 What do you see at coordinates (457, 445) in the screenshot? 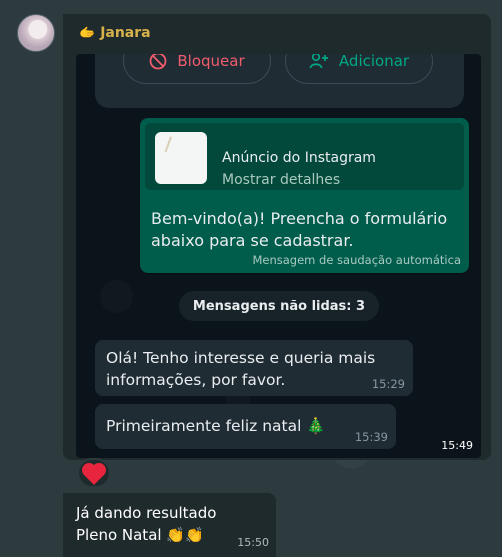
I see `image-timestamp: 15:49` at bounding box center [457, 445].